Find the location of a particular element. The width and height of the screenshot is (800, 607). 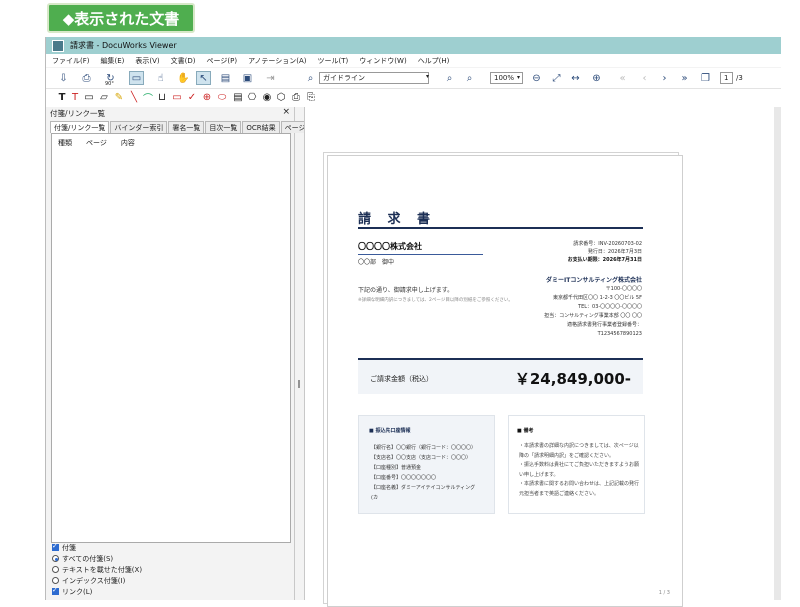

menu-page: ページ(P) is located at coordinates (222, 61).